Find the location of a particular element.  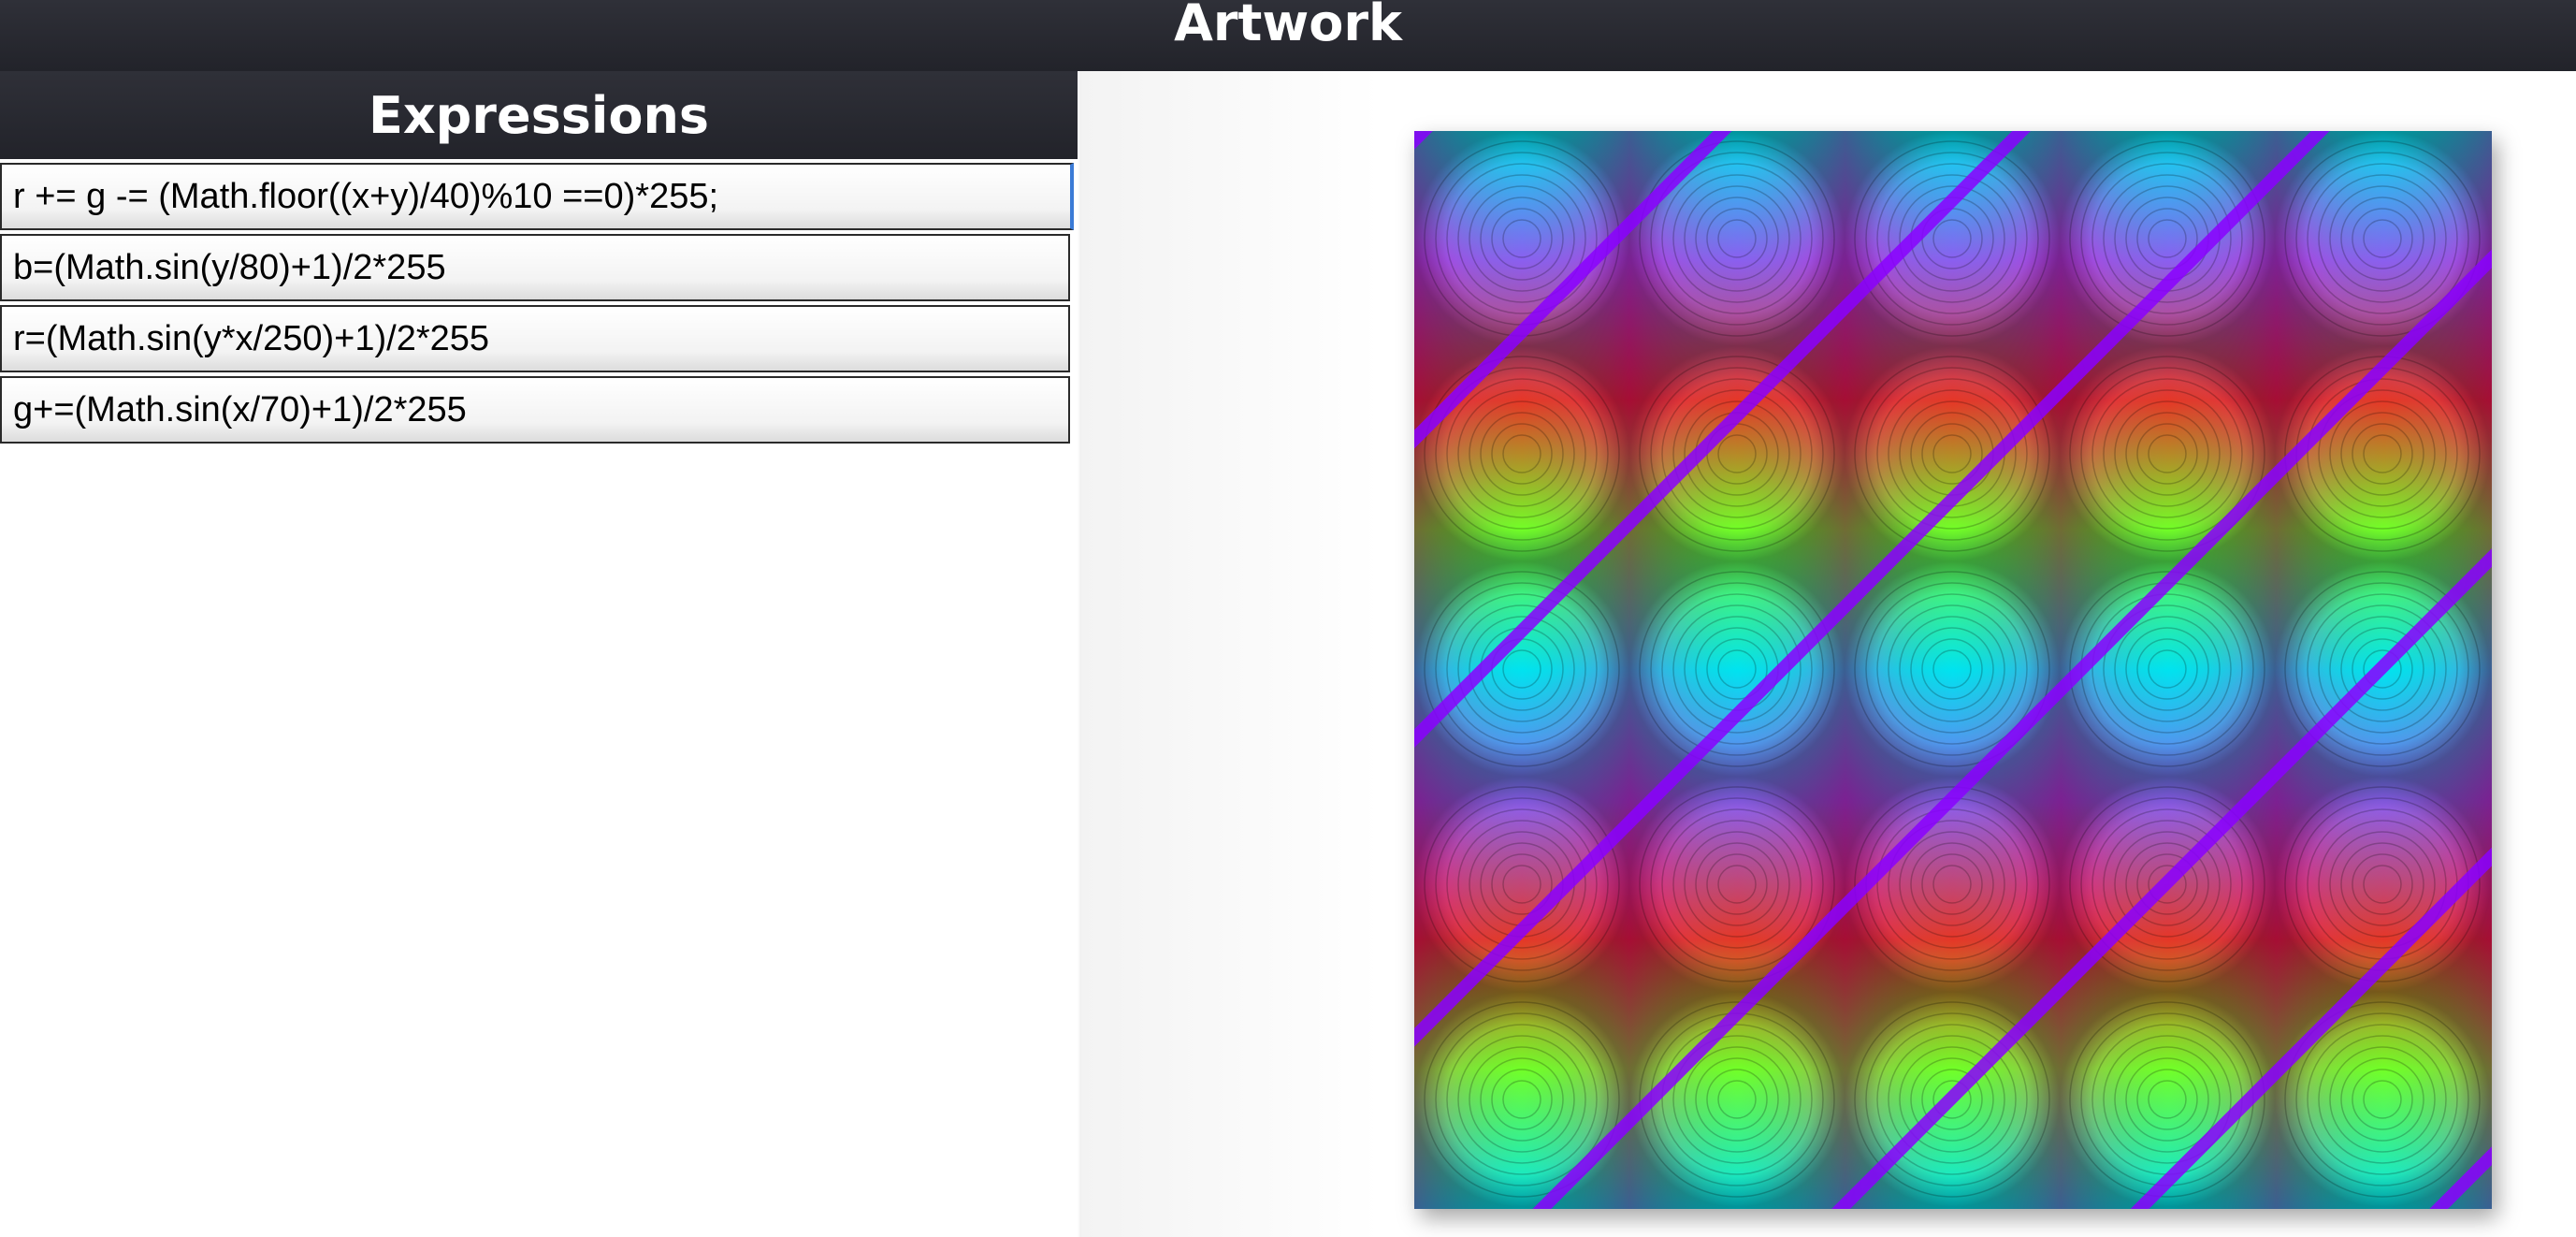

expressions-panel-title: Expressions is located at coordinates (539, 115).